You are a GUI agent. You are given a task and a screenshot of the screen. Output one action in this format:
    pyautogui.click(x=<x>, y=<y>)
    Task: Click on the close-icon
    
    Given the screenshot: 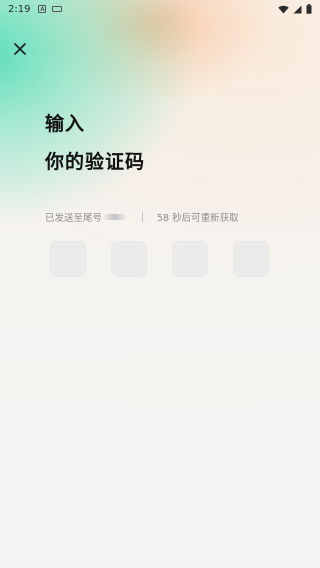 What is the action you would take?
    pyautogui.click(x=20, y=49)
    